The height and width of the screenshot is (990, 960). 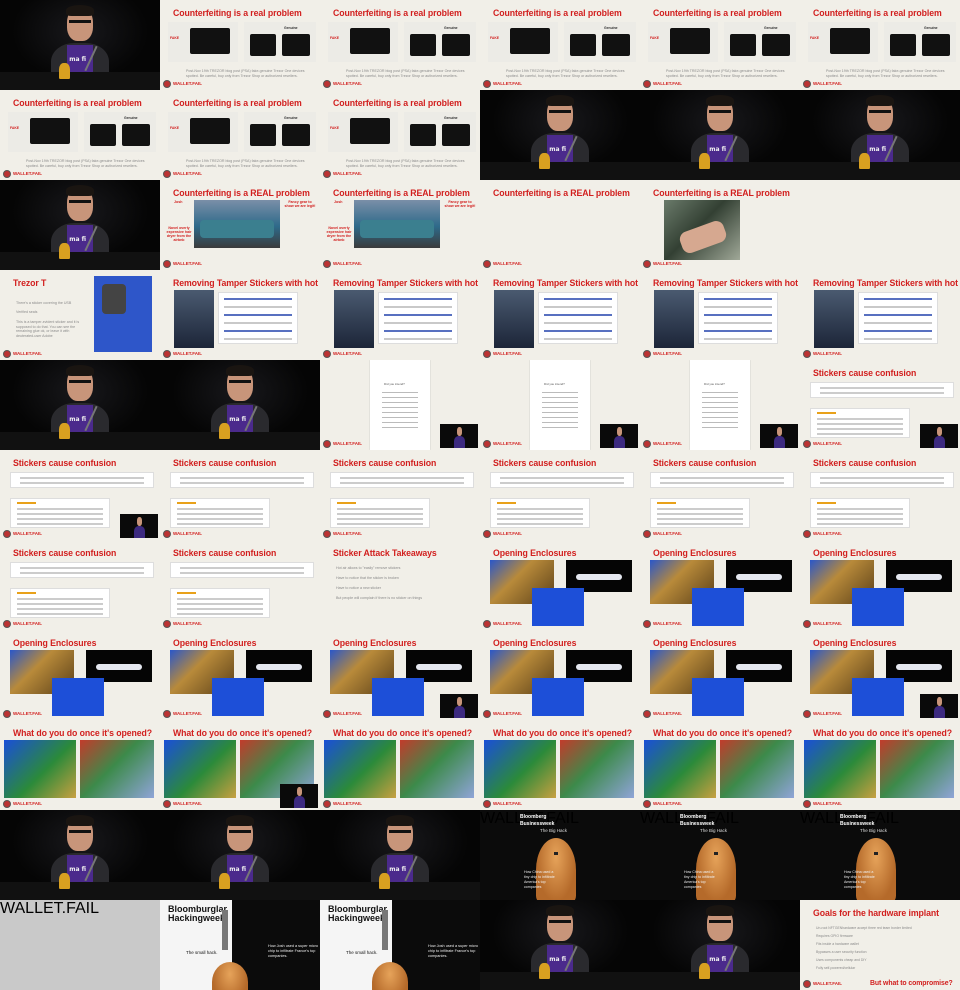 I want to click on bloomberg-businessweek: Bloomberg Businessweek, so click(x=697, y=820).